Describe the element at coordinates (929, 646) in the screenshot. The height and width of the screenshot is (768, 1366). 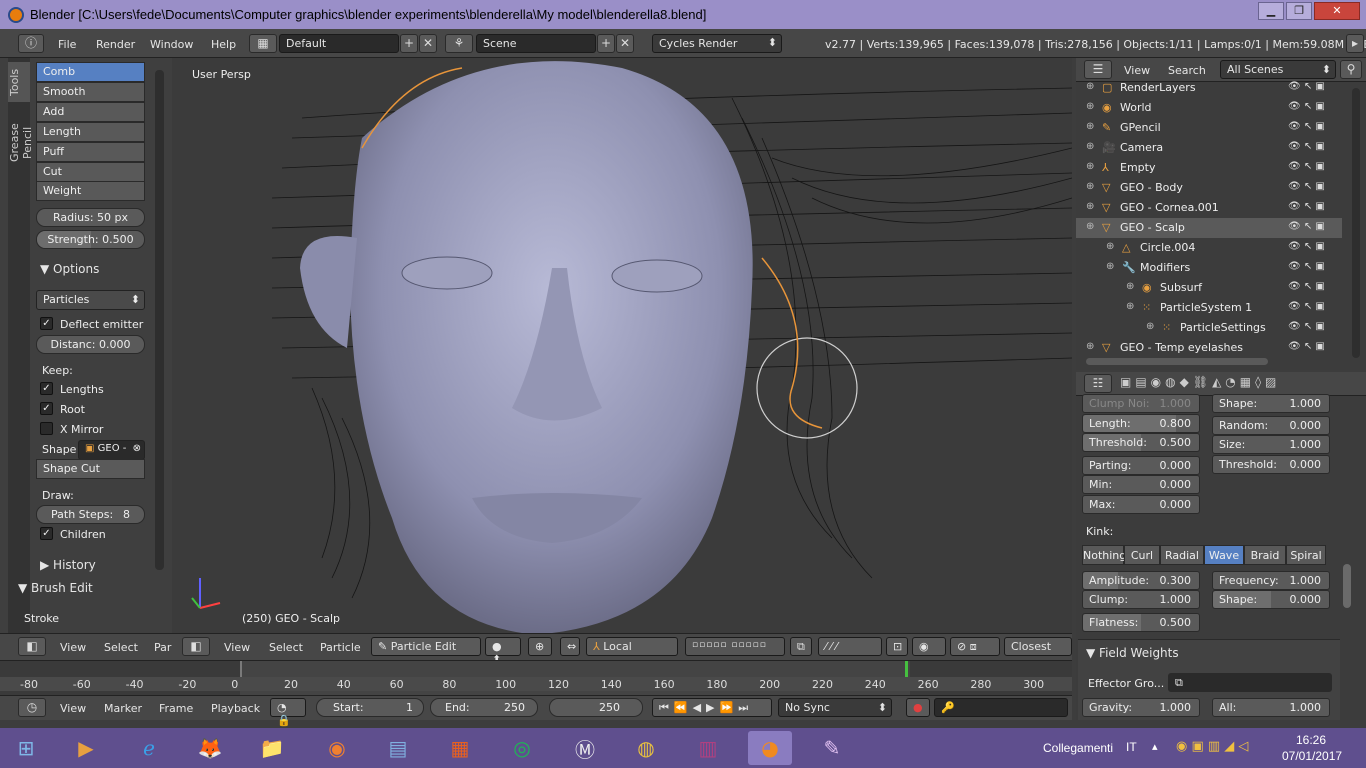
I see `proportional-edit-select: ◉` at that location.